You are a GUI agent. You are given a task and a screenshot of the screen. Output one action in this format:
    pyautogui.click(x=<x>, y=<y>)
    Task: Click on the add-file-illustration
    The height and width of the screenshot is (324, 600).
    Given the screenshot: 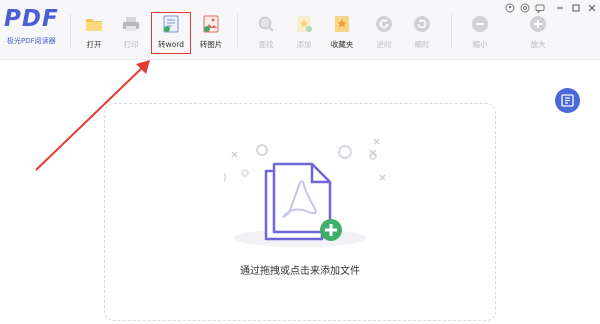 What is the action you would take?
    pyautogui.click(x=300, y=195)
    